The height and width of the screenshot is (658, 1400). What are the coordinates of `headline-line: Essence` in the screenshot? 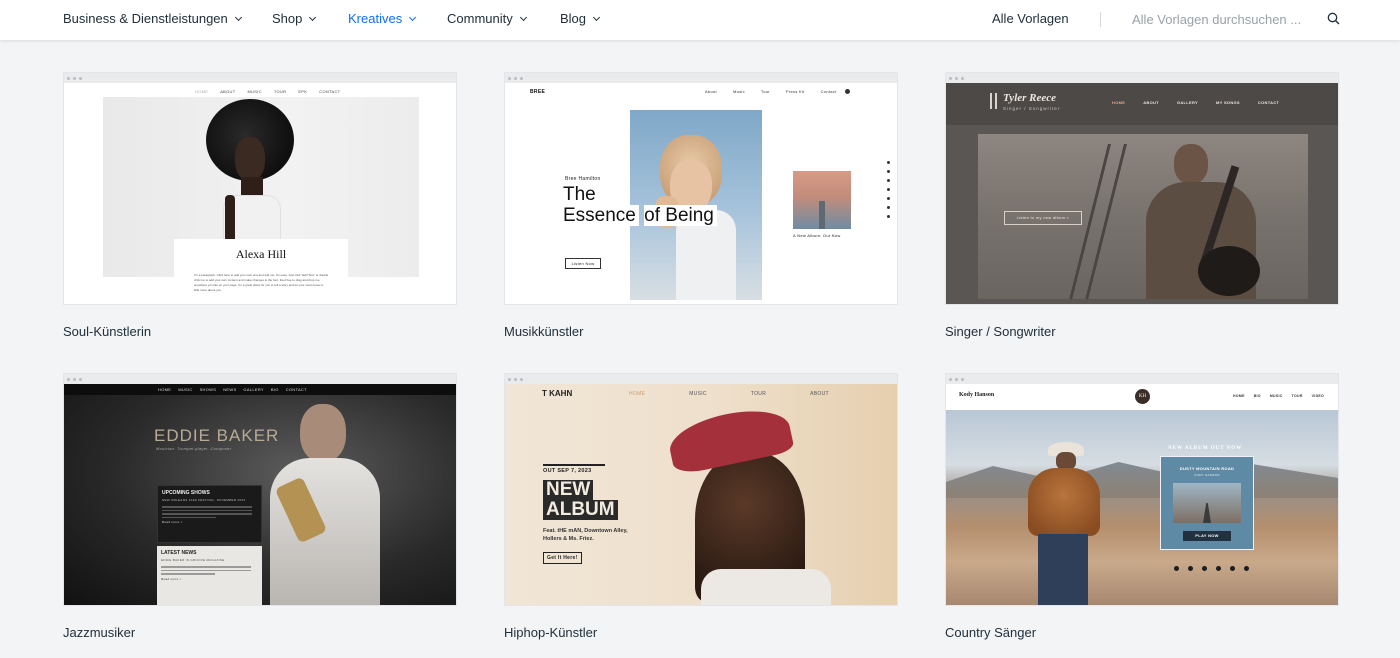 It's located at (601, 215).